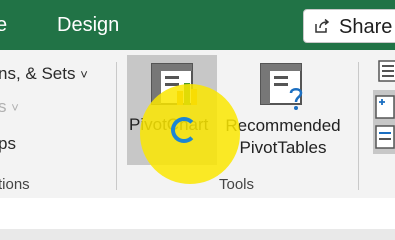 Image resolution: width=395 pixels, height=240 pixels. Describe the element at coordinates (281, 86) in the screenshot. I see `recommended-pivottables-icon` at that location.